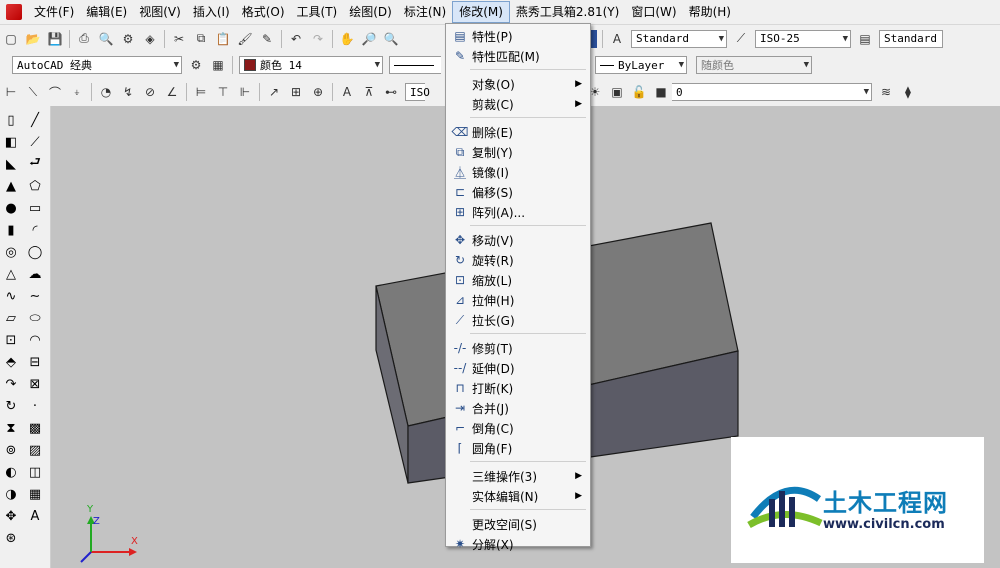 The width and height of the screenshot is (1000, 568). What do you see at coordinates (84, 39) in the screenshot?
I see `print-icon: ⎙` at bounding box center [84, 39].